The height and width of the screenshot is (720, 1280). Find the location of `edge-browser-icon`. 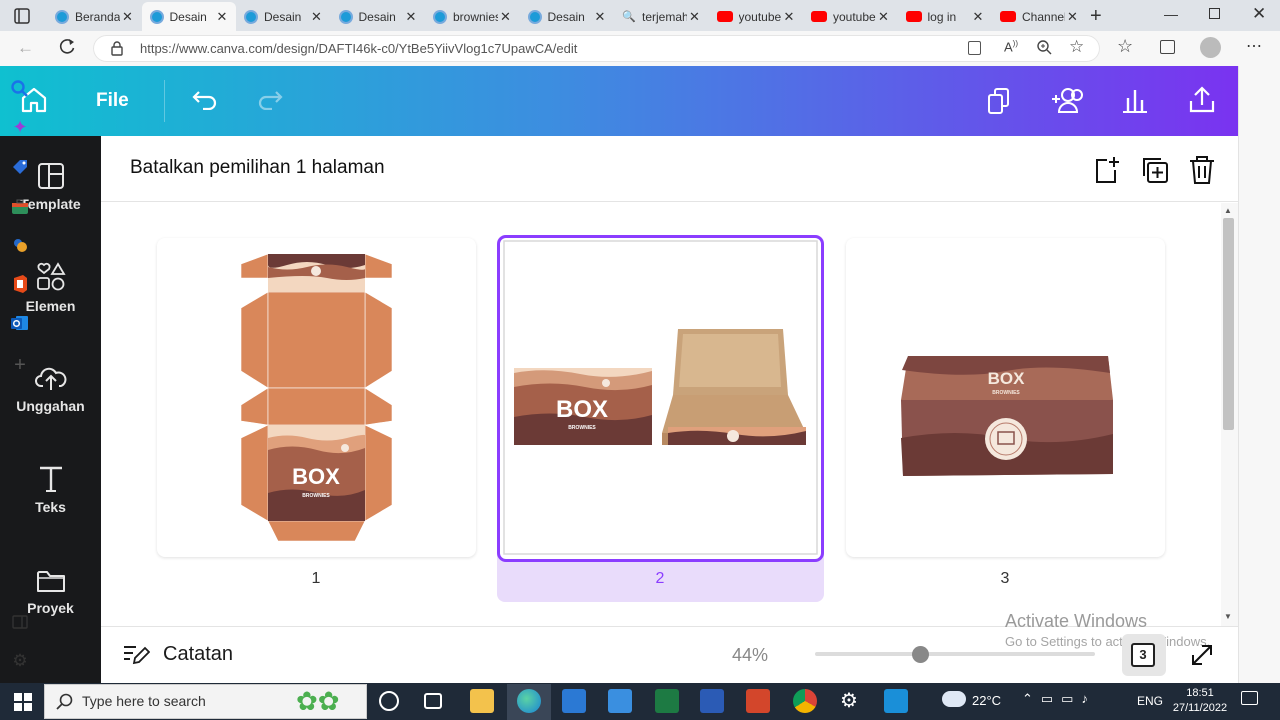

edge-browser-icon is located at coordinates (529, 701).